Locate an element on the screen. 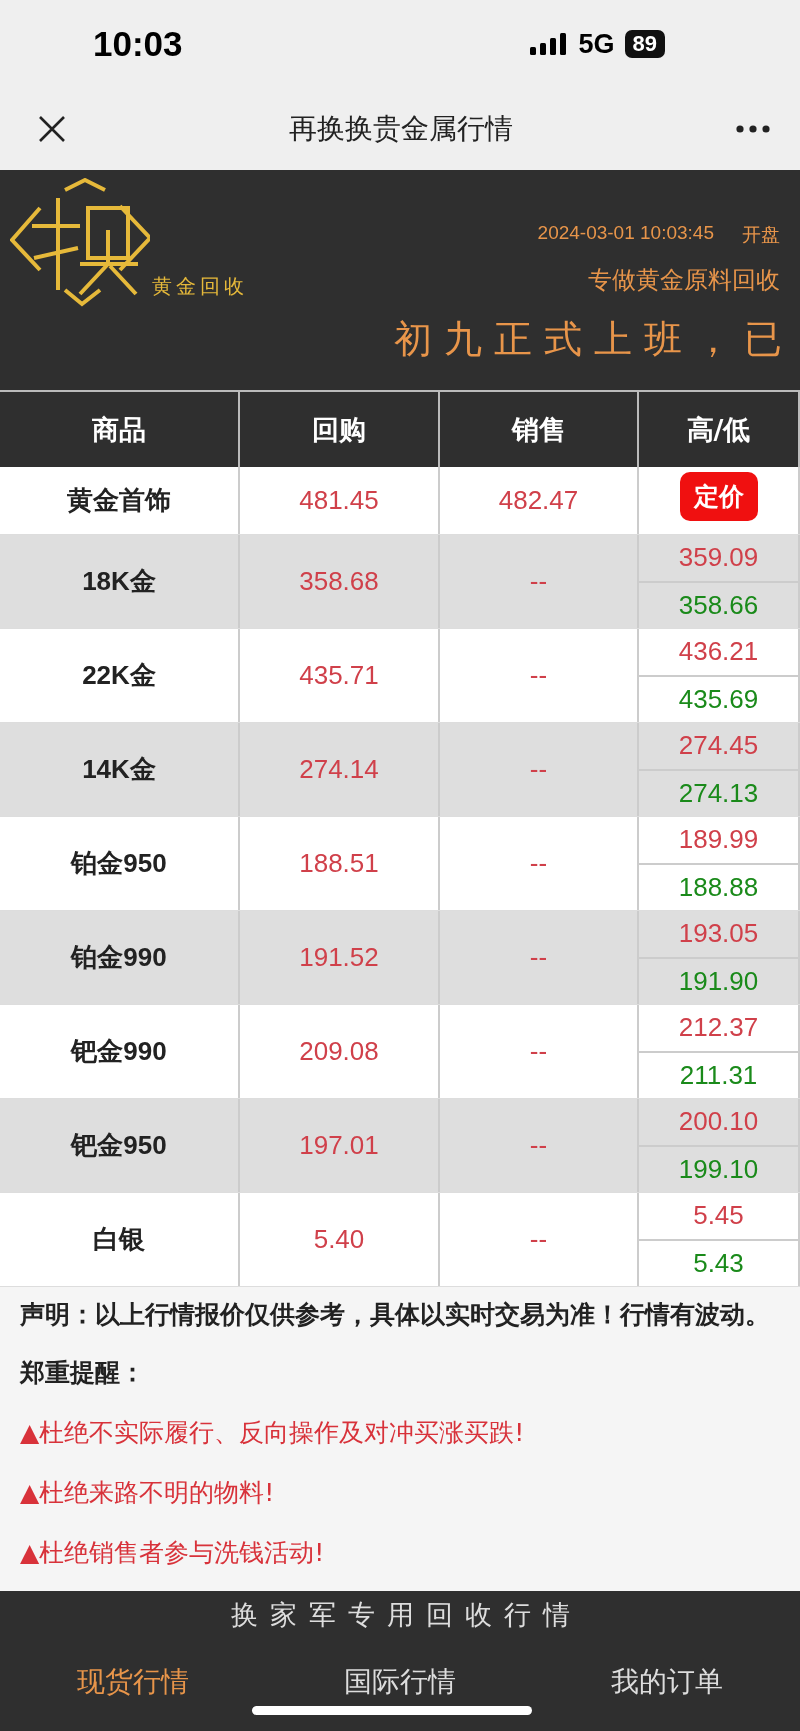  table-cell: 274.45 is located at coordinates (718, 747).